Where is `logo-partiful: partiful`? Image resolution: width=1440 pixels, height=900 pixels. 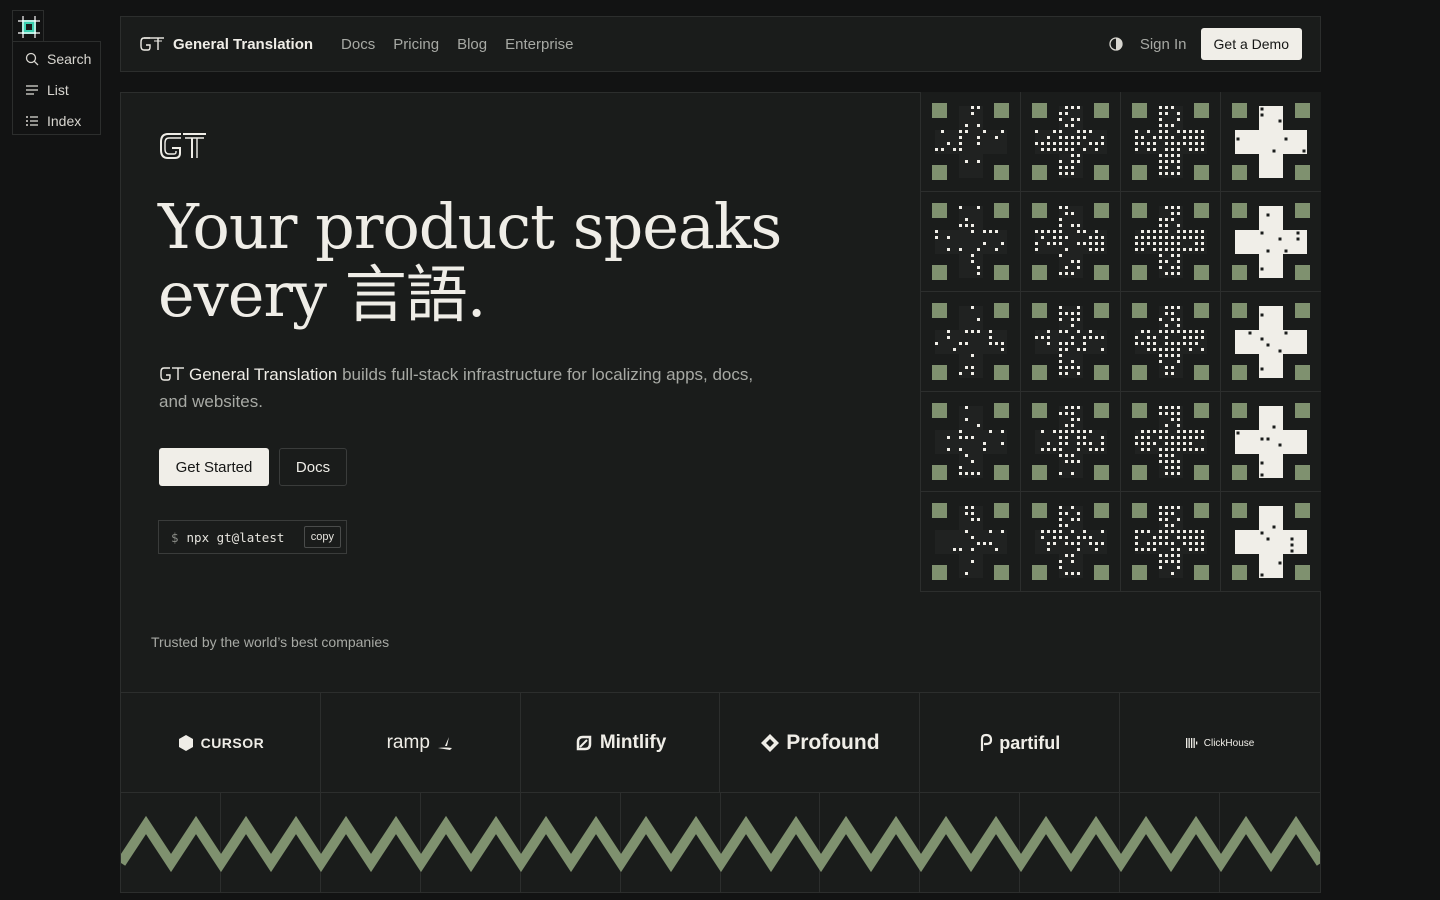
logo-partiful: partiful is located at coordinates (1020, 743).